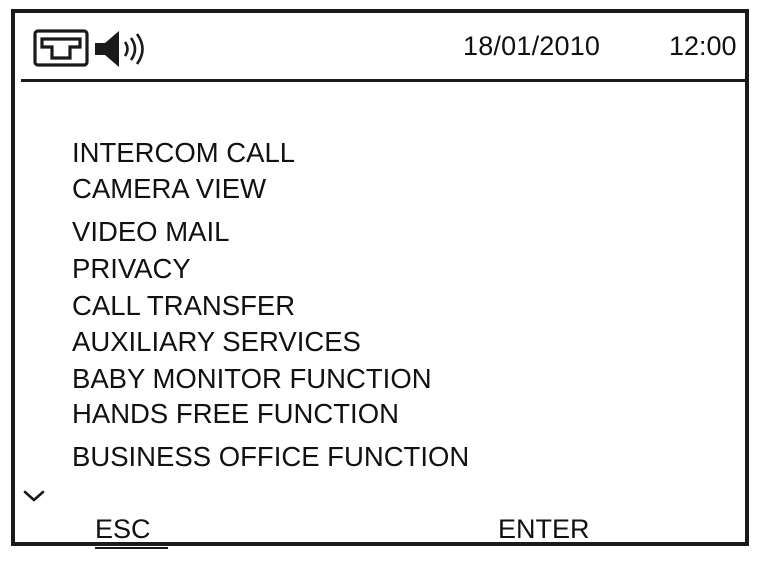  Describe the element at coordinates (169, 189) in the screenshot. I see `menu-item-camera-view: CAMERA VIEW` at that location.